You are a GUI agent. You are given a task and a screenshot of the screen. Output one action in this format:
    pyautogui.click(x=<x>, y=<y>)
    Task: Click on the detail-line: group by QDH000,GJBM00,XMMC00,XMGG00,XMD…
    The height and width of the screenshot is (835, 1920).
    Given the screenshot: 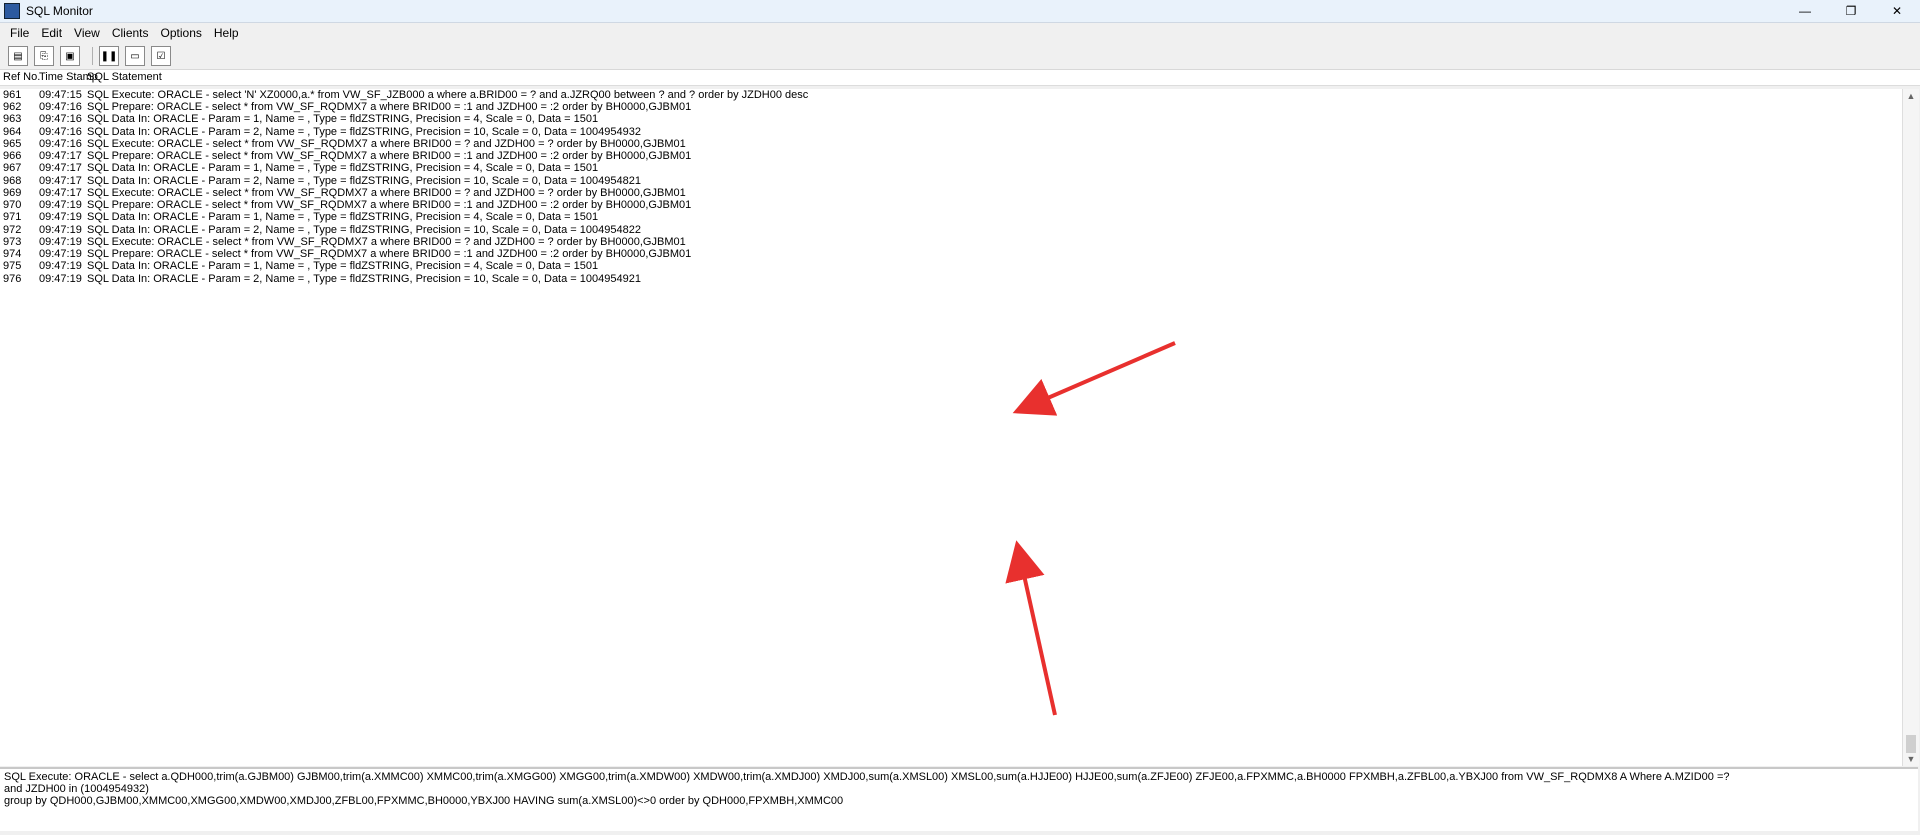 What is the action you would take?
    pyautogui.click(x=424, y=801)
    